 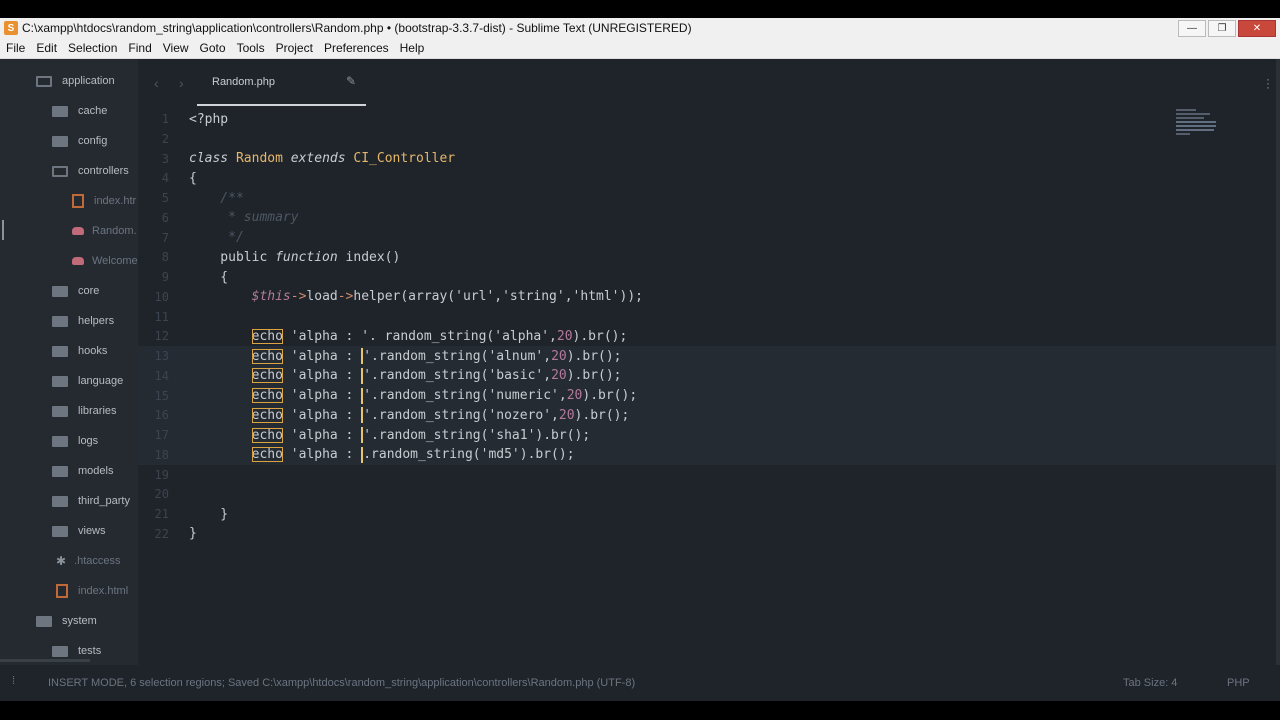 What do you see at coordinates (167, 534) in the screenshot?
I see `code-line: 22}` at bounding box center [167, 534].